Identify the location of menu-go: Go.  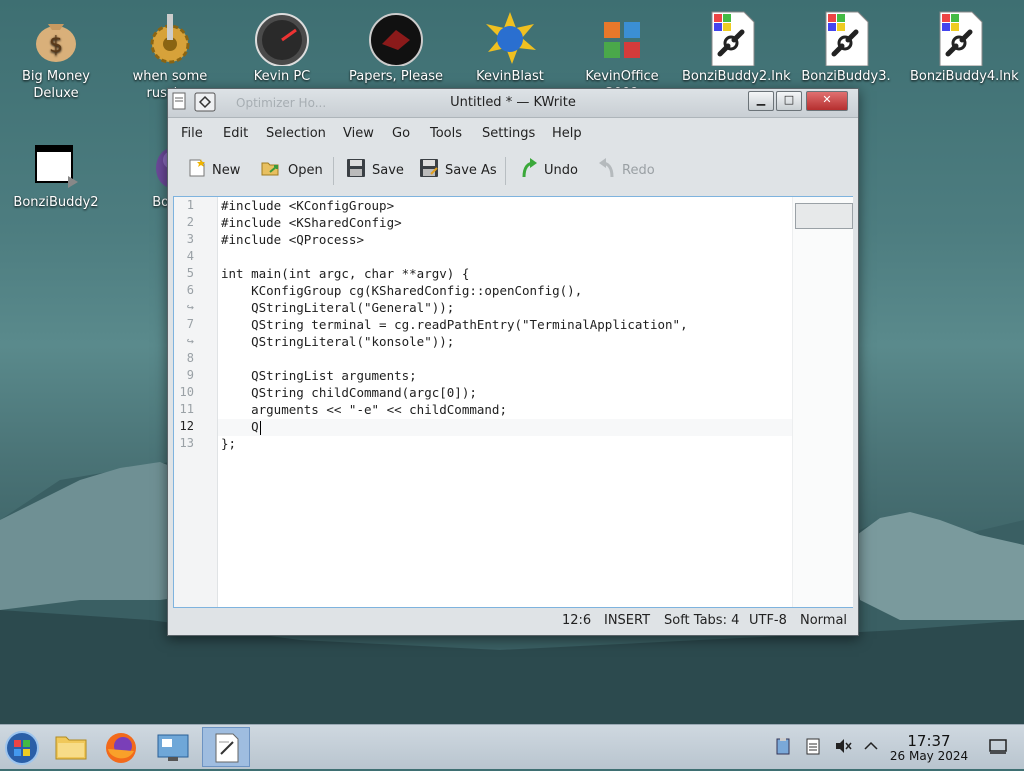
(401, 133).